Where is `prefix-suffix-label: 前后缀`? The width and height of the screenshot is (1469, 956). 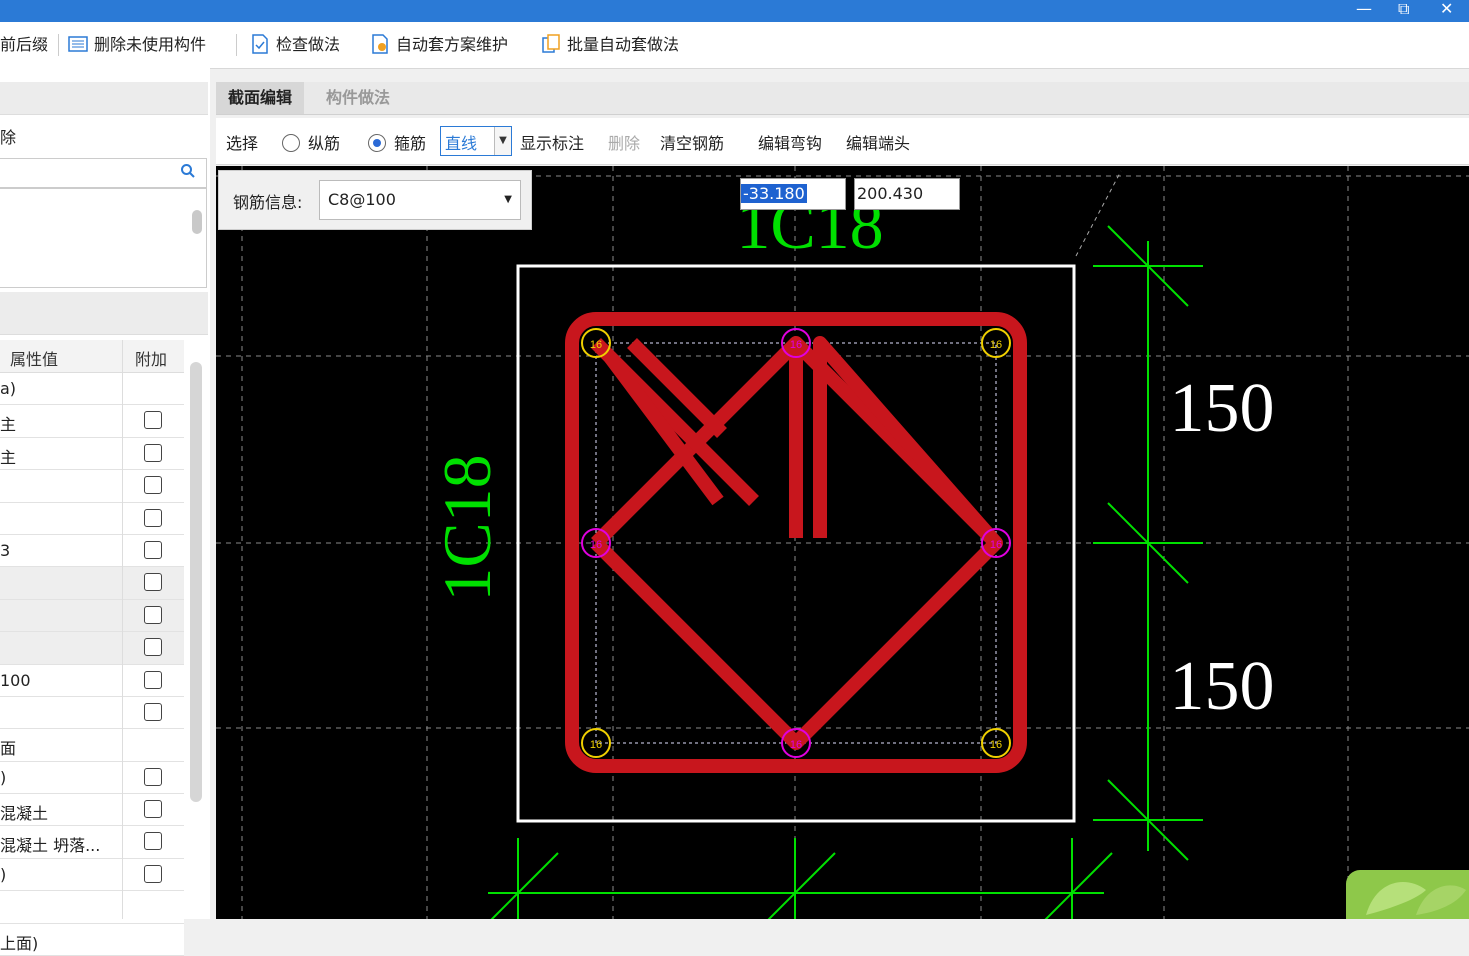
prefix-suffix-label: 前后缀 is located at coordinates (24, 44).